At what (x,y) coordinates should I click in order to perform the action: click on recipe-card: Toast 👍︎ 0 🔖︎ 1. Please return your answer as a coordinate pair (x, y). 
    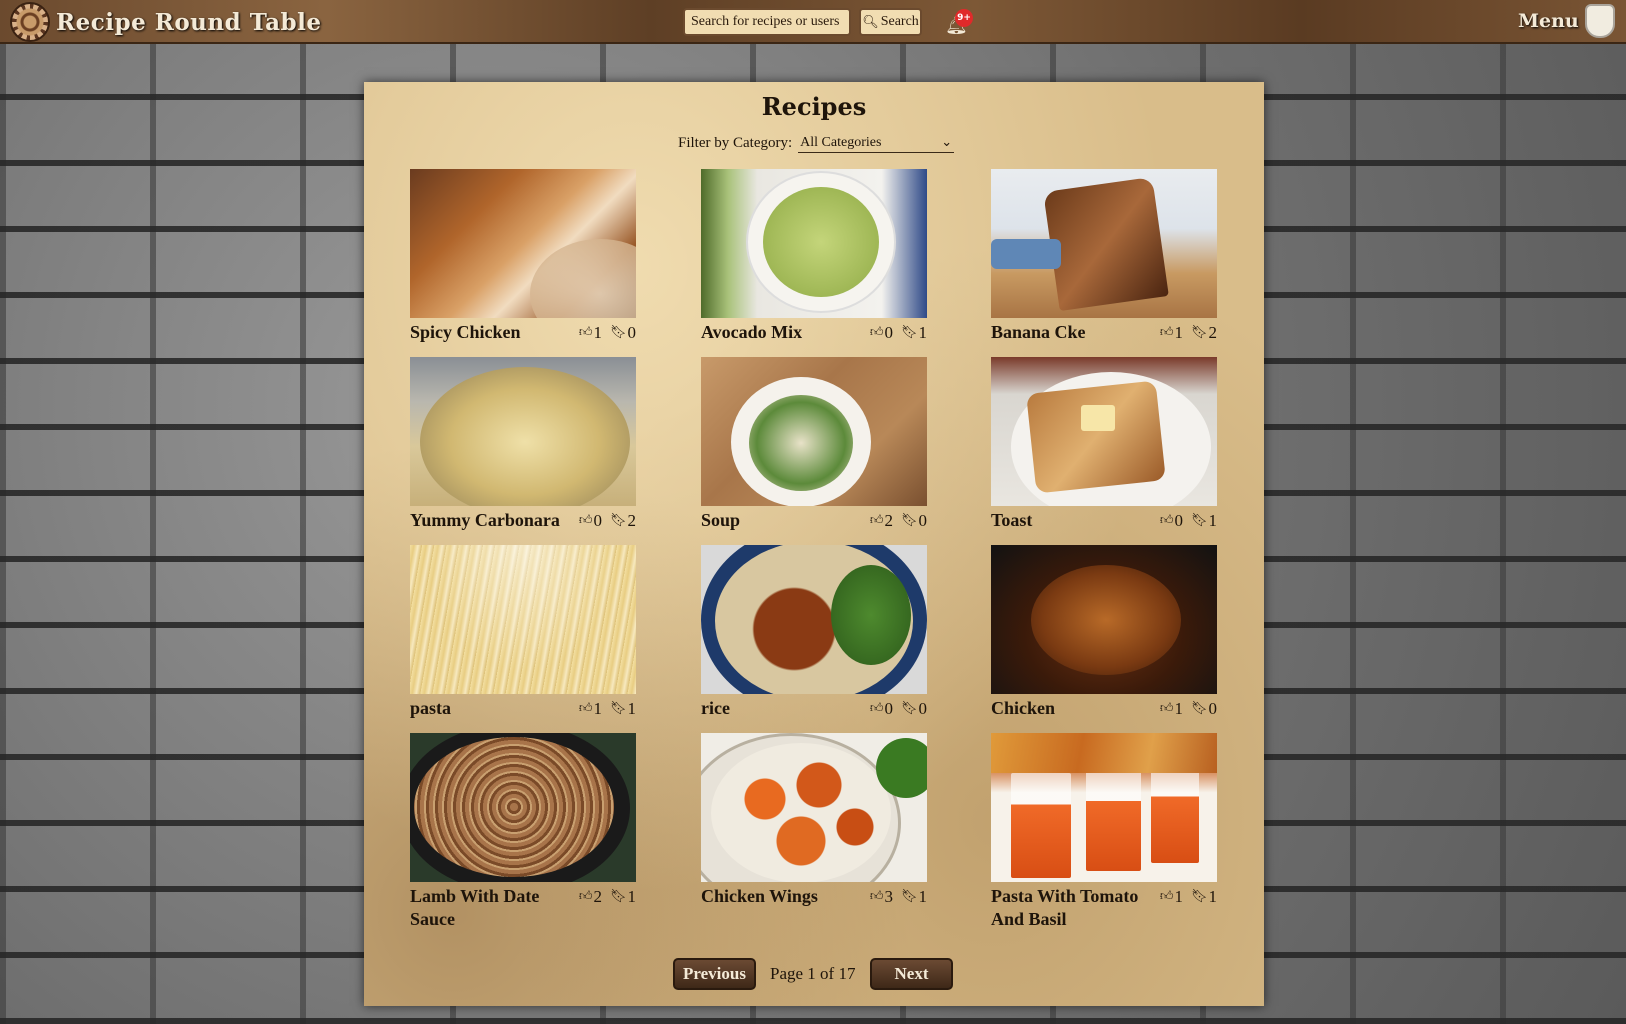
    Looking at the image, I should click on (1104, 444).